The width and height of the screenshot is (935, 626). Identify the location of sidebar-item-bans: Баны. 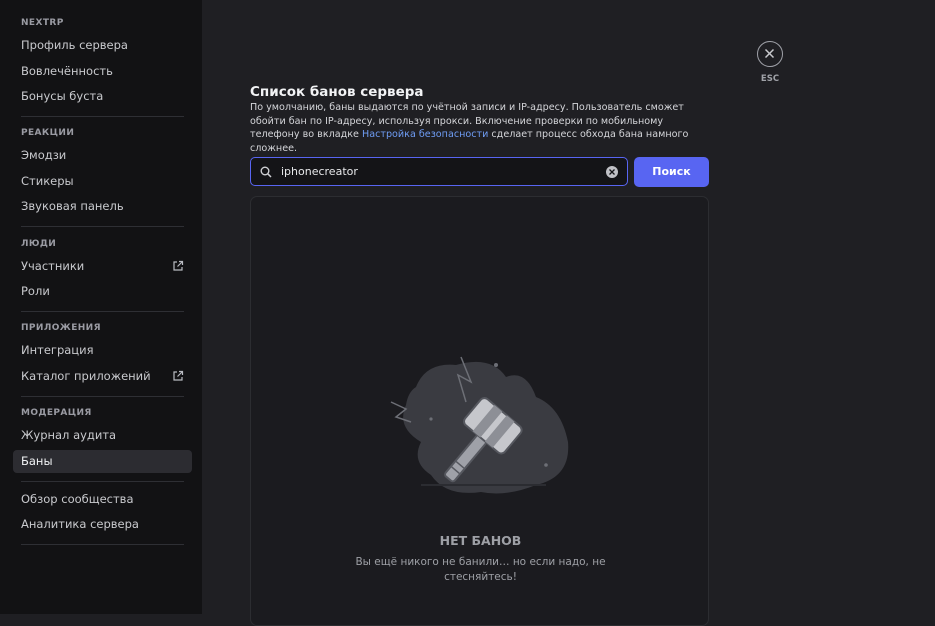
(102, 461).